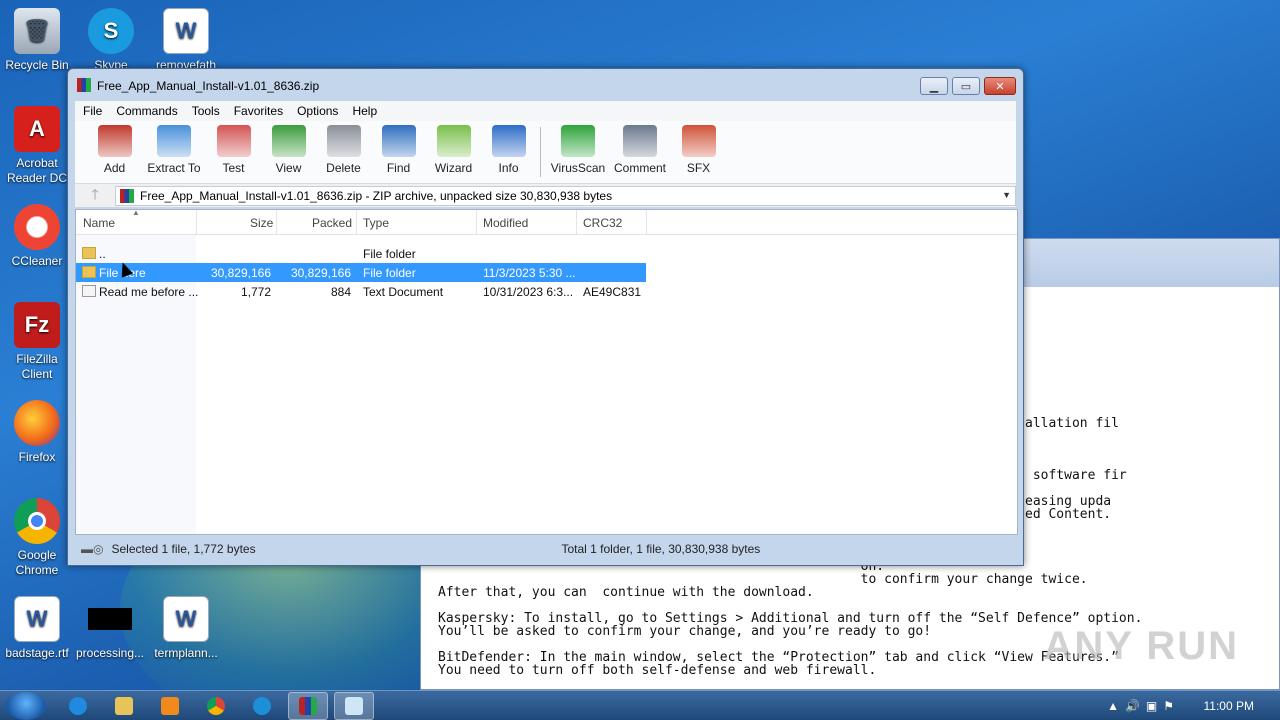  Describe the element at coordinates (114, 168) in the screenshot. I see `toolbar-label: Add` at that location.